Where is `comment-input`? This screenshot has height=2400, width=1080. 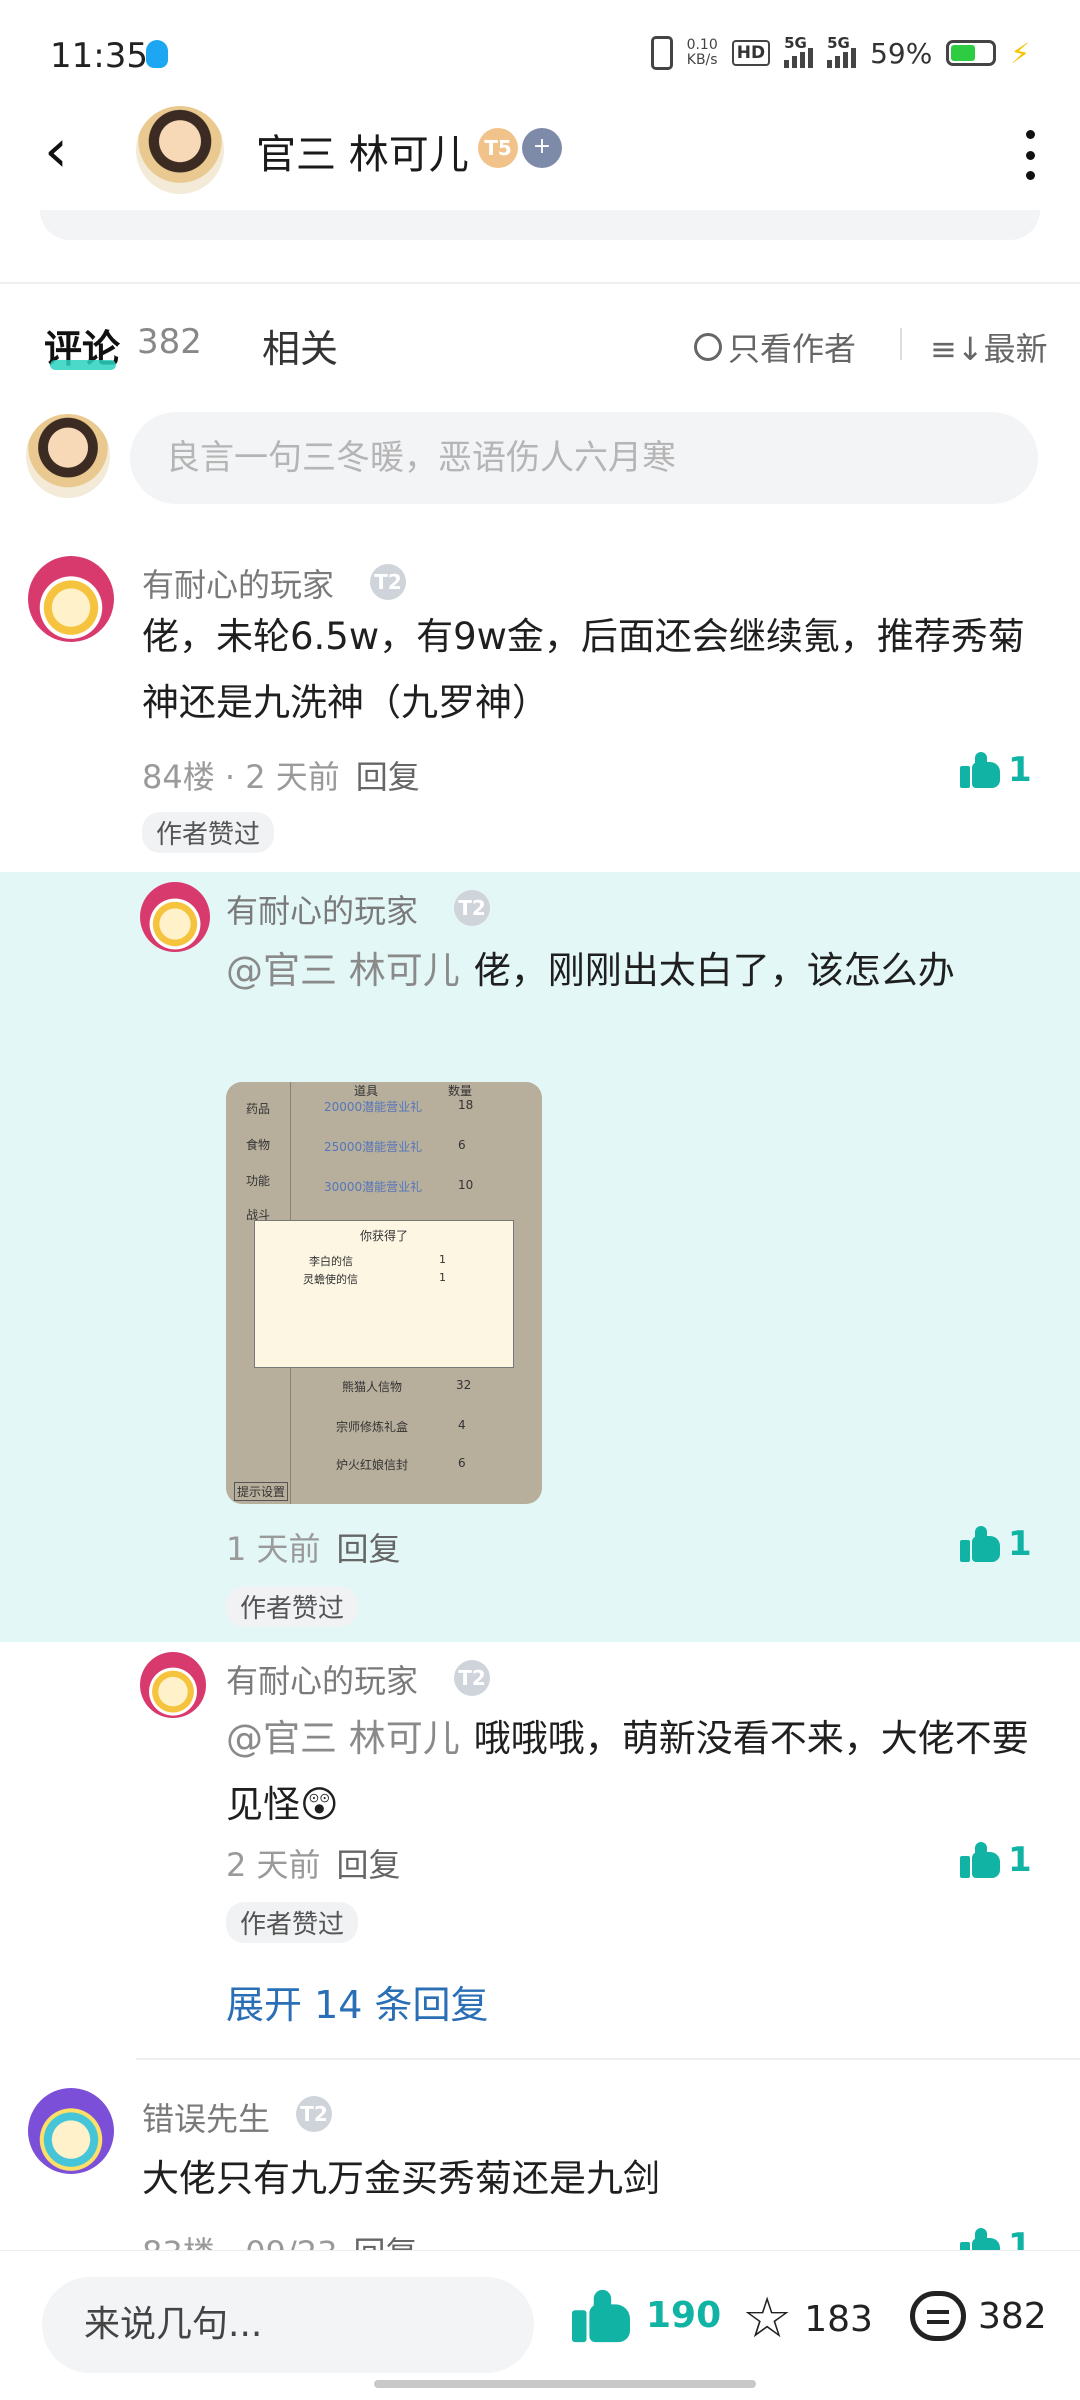
comment-input is located at coordinates (584, 458).